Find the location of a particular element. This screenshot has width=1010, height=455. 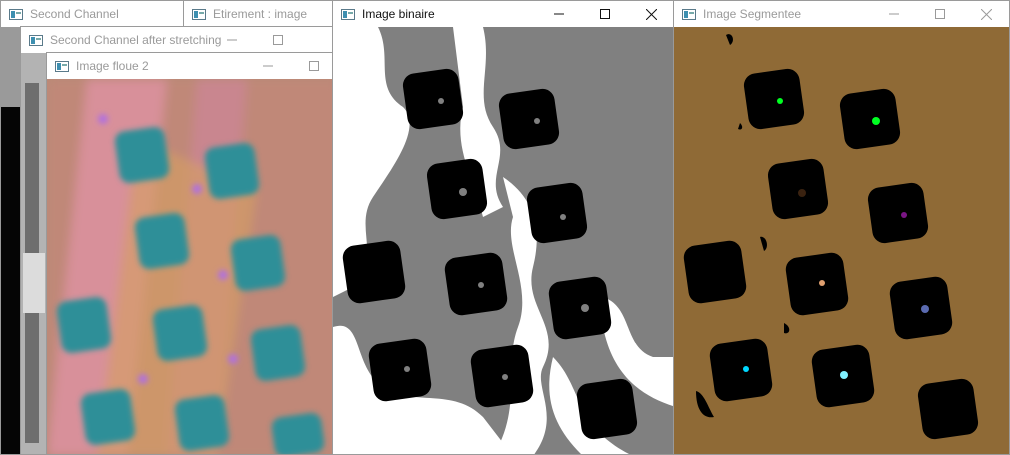

window-title: Etirement : image is located at coordinates (260, 14).